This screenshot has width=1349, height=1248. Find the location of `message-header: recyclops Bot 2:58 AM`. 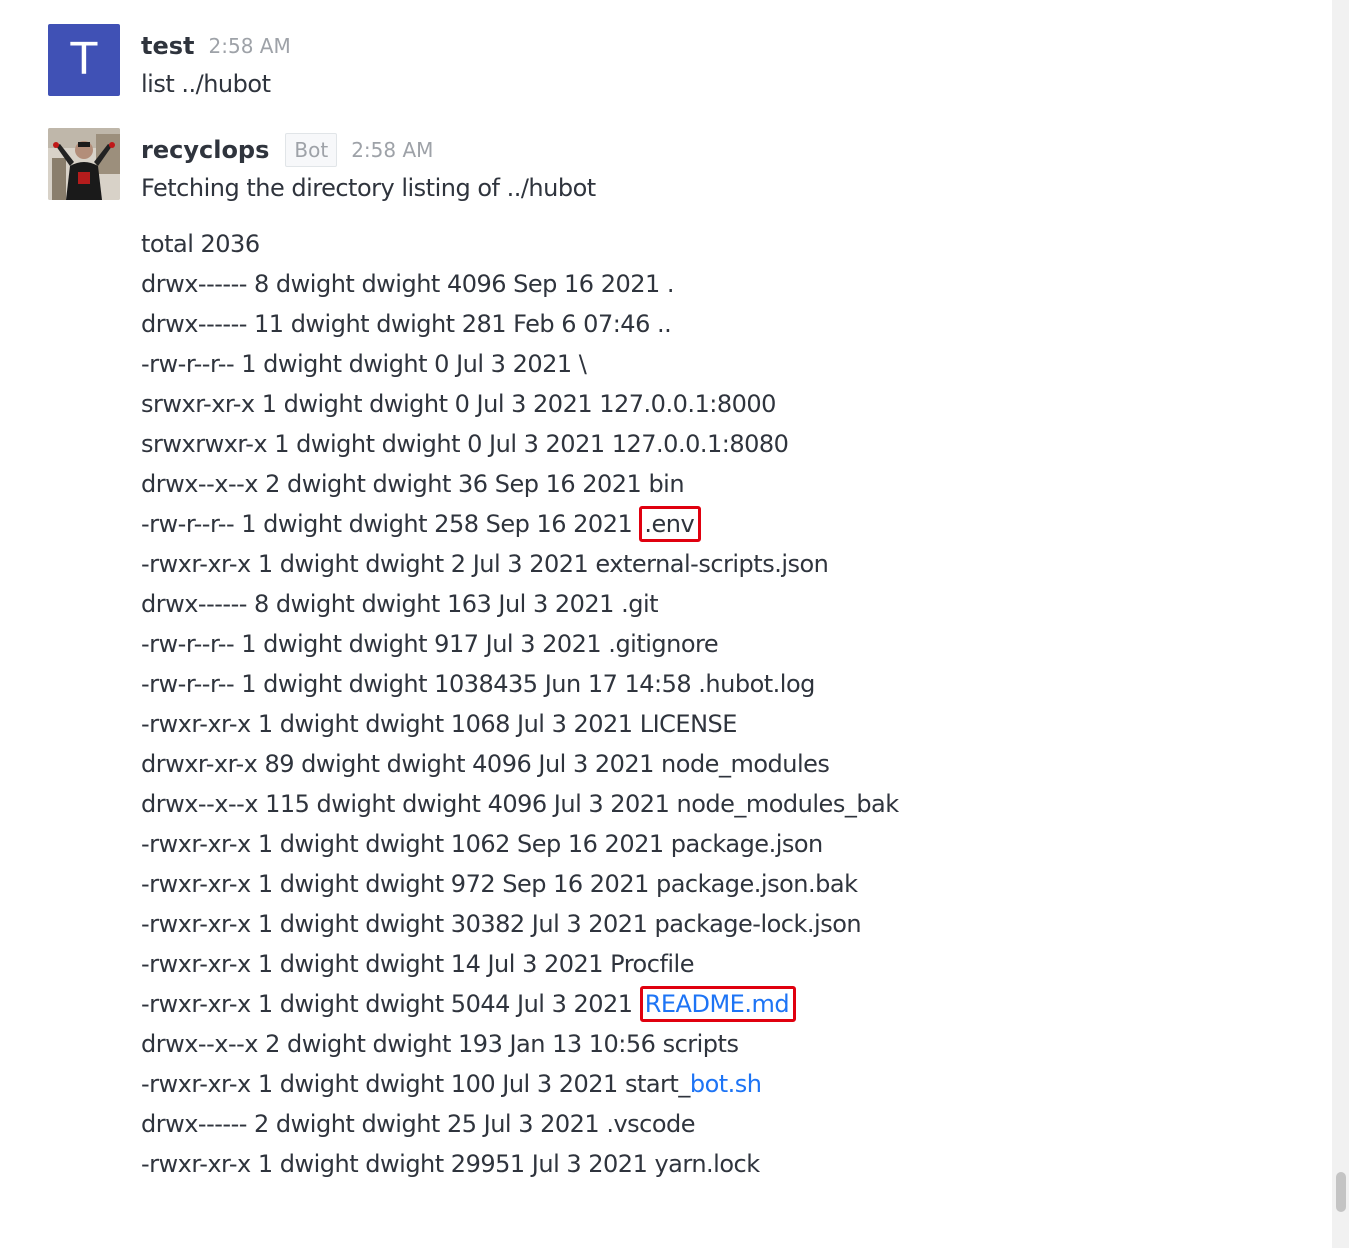

message-header: recyclops Bot 2:58 AM is located at coordinates (691, 150).